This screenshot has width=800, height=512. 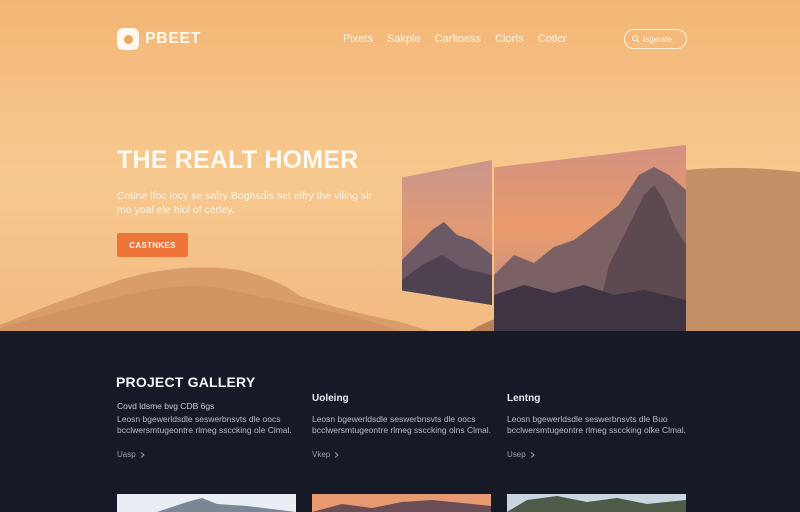 I want to click on gallery-title: PROJECT GALLERY, so click(x=186, y=382).